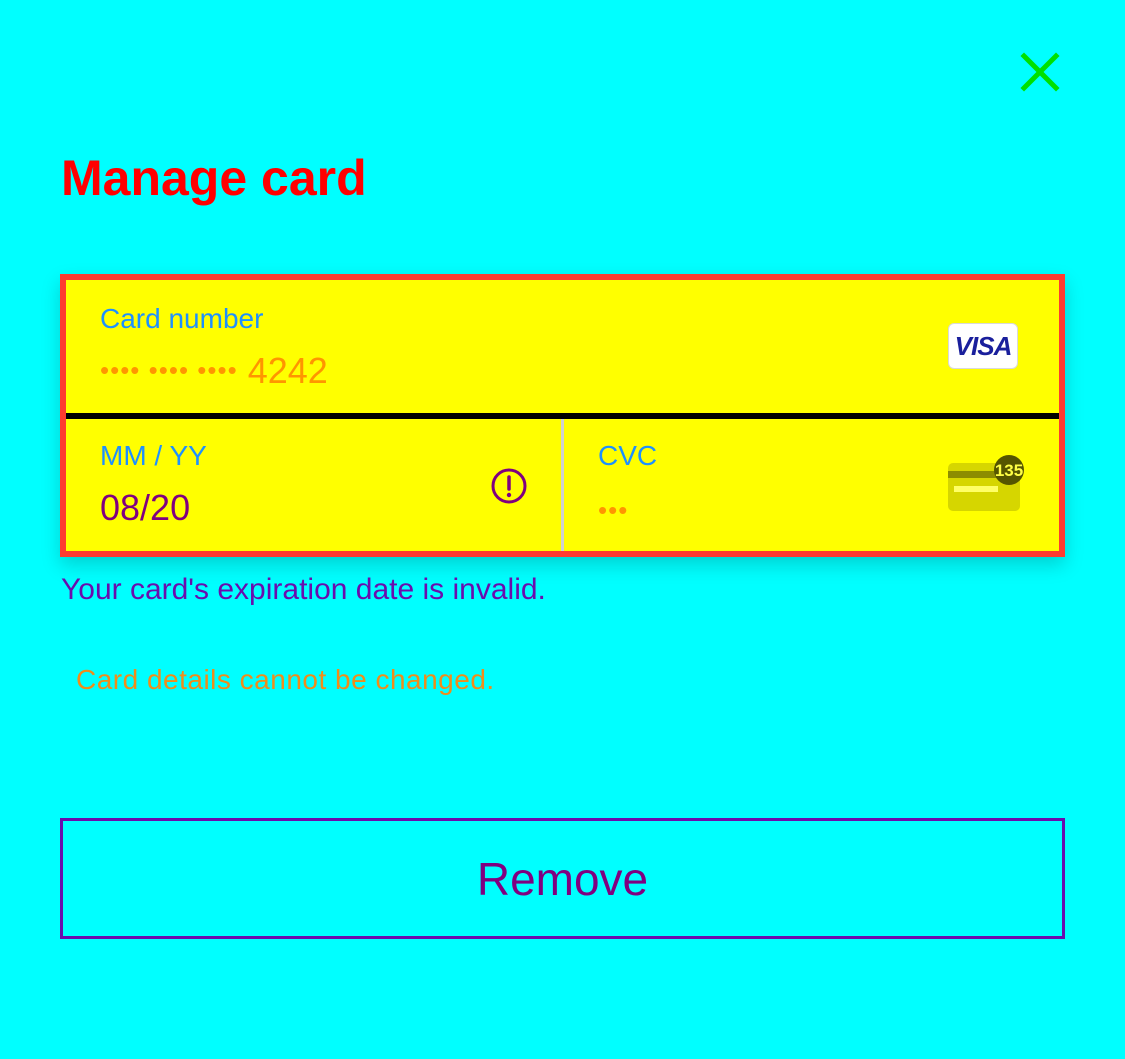 The height and width of the screenshot is (1059, 1125). Describe the element at coordinates (153, 455) in the screenshot. I see `expiry-label: MM / YY` at that location.